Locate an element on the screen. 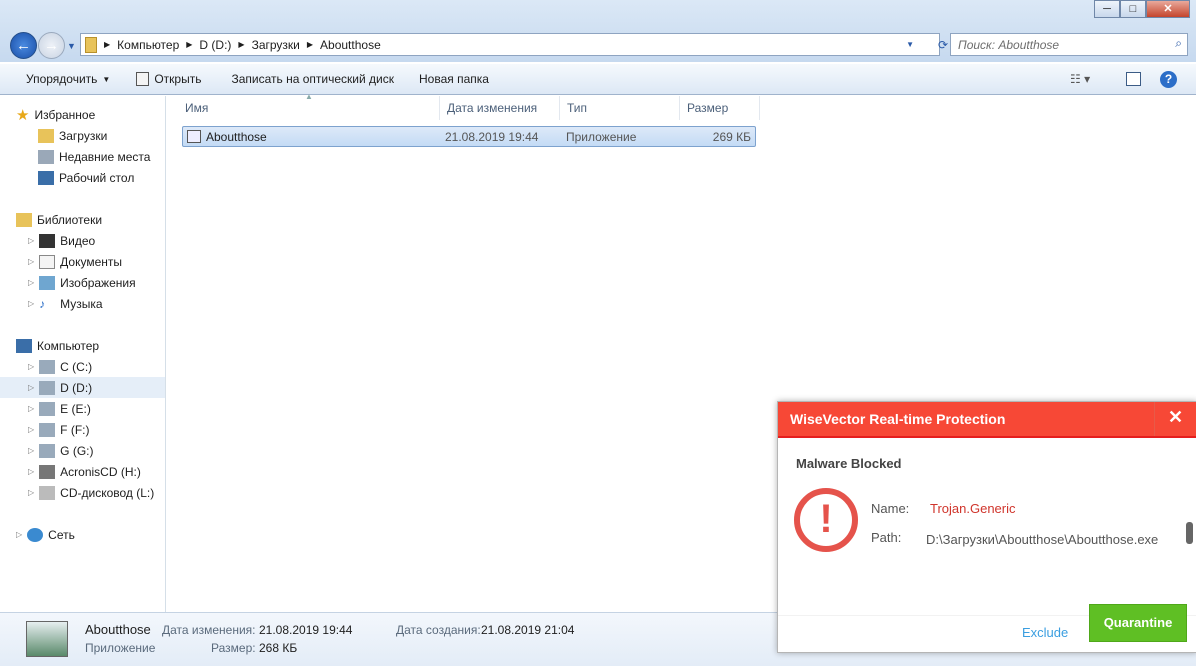 Image resolution: width=1196 pixels, height=666 pixels. libraries-icon is located at coordinates (24, 219).